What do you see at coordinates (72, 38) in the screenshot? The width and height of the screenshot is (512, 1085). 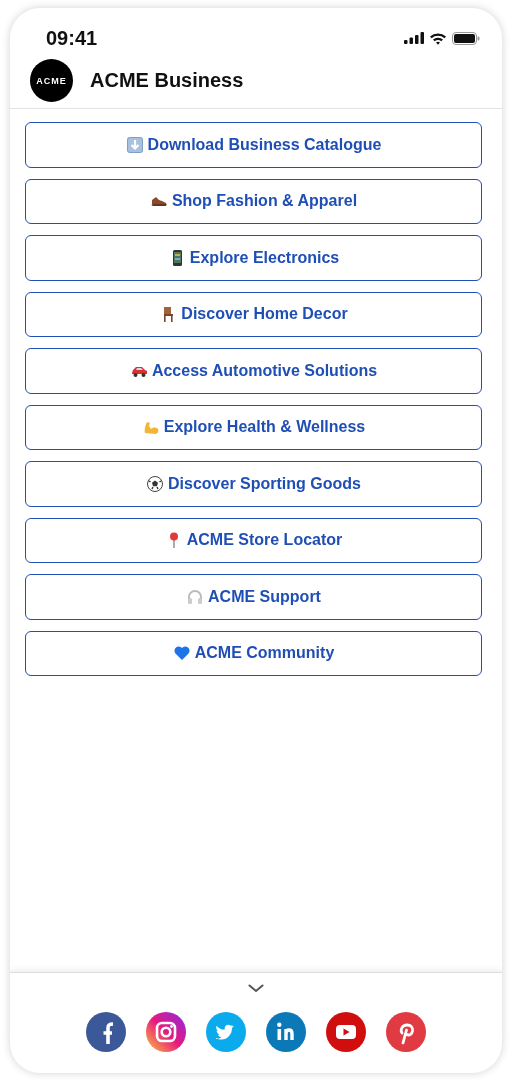 I see `status-time: 09:41` at bounding box center [72, 38].